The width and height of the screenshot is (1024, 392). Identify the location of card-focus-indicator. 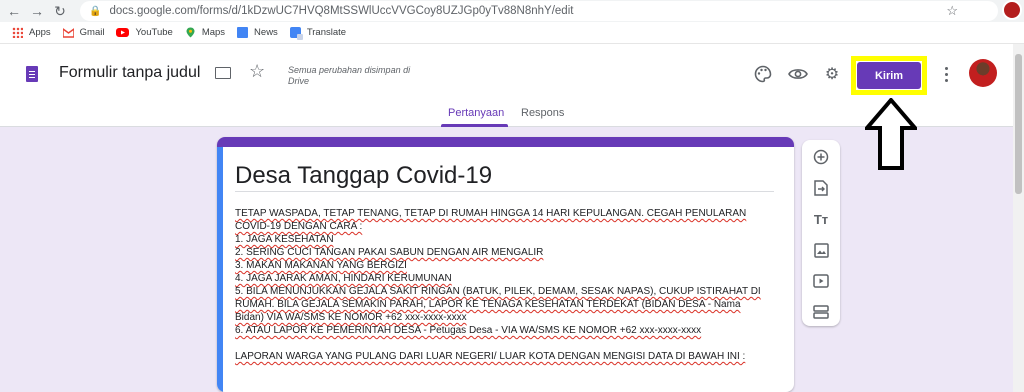
(220, 269).